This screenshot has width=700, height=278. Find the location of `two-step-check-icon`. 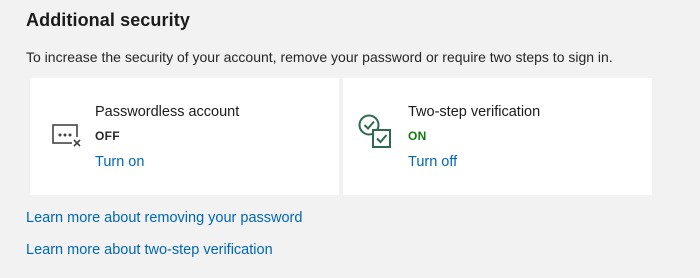

two-step-check-icon is located at coordinates (375, 134).